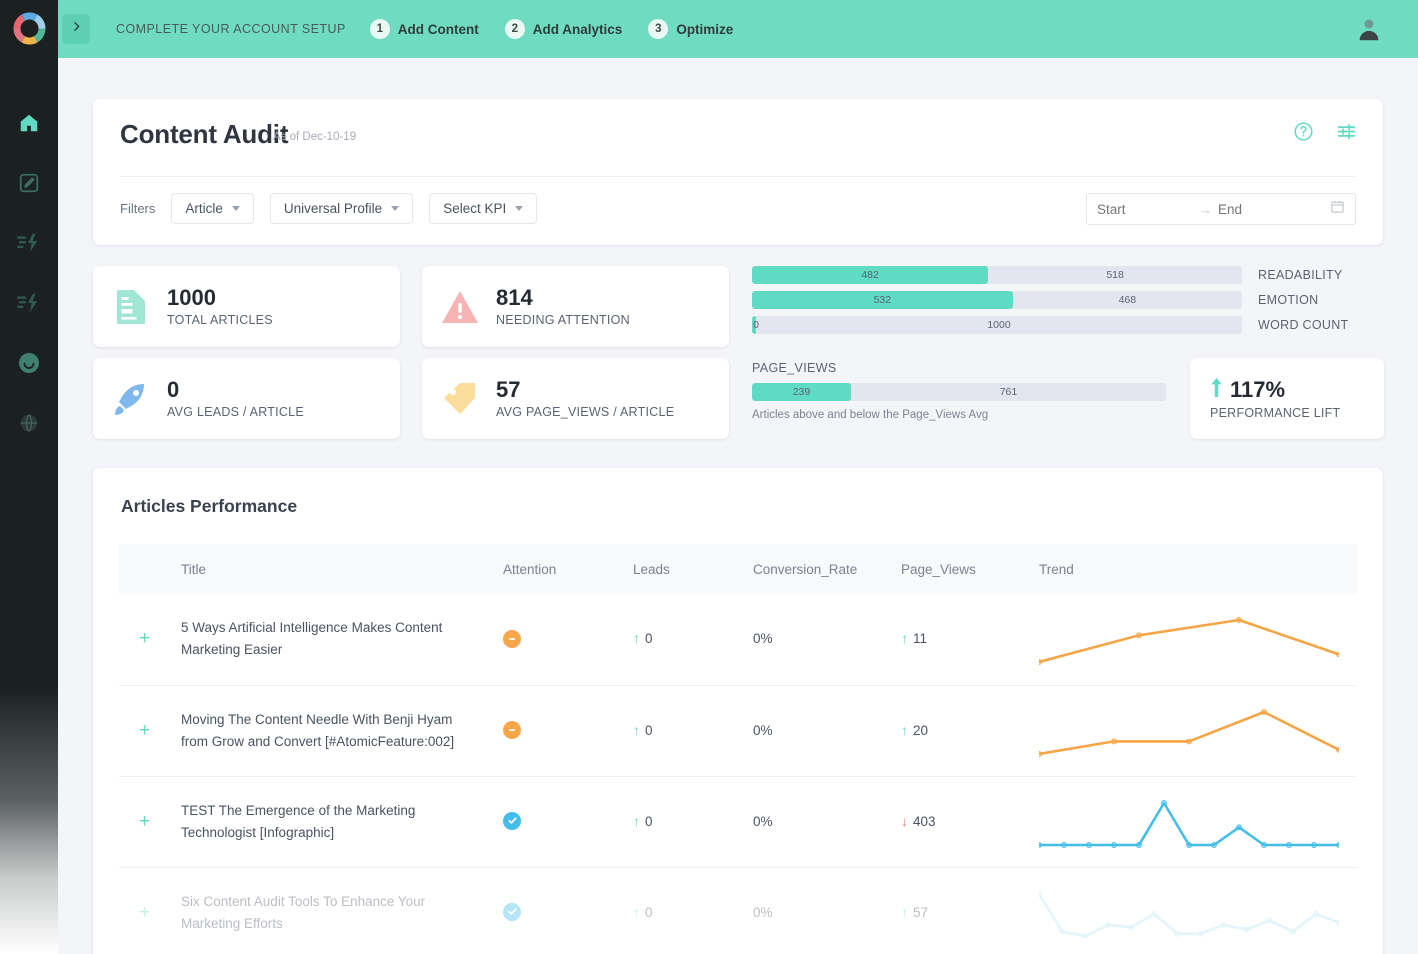 This screenshot has width=1418, height=954. Describe the element at coordinates (563, 319) in the screenshot. I see `kpi-label: NEEDING ATTENTION` at that location.